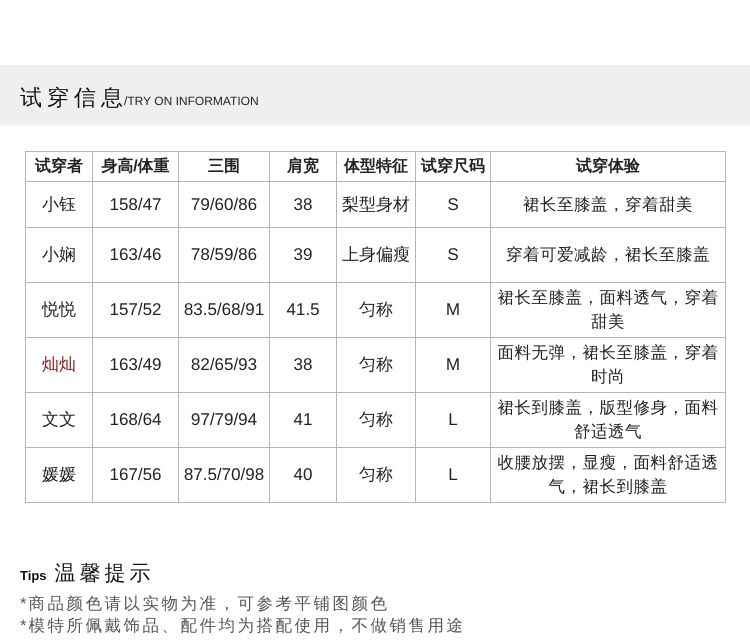 The width and height of the screenshot is (750, 642). I want to click on tip-text: *模特所佩戴饰品、配件均为搭配使用，不做销售用途, so click(243, 626).